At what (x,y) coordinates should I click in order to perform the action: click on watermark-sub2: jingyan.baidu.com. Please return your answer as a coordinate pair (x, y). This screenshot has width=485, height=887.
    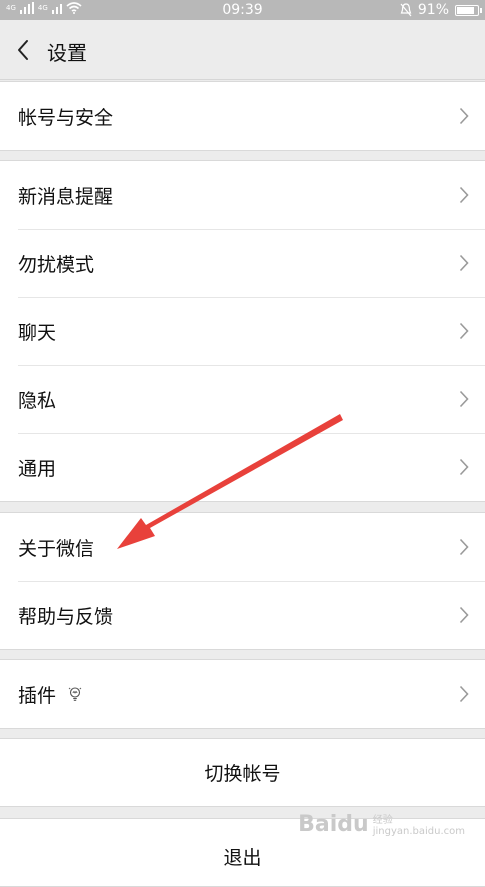
    Looking at the image, I should click on (418, 831).